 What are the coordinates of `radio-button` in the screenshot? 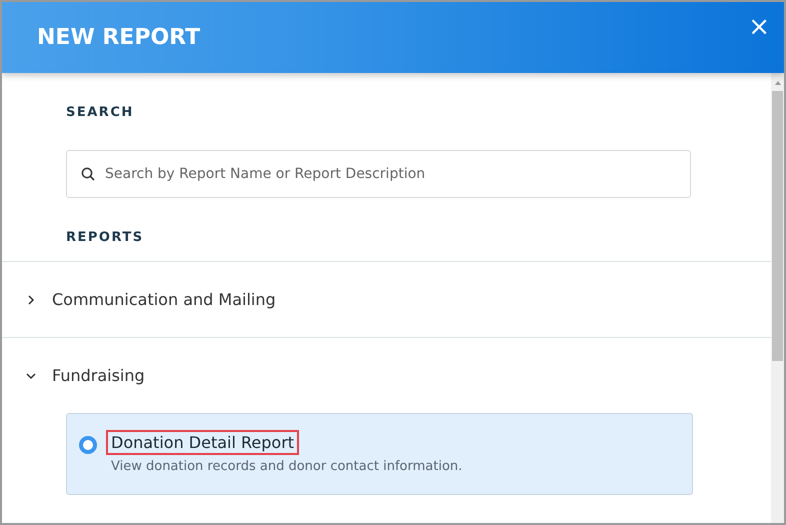 It's located at (88, 445).